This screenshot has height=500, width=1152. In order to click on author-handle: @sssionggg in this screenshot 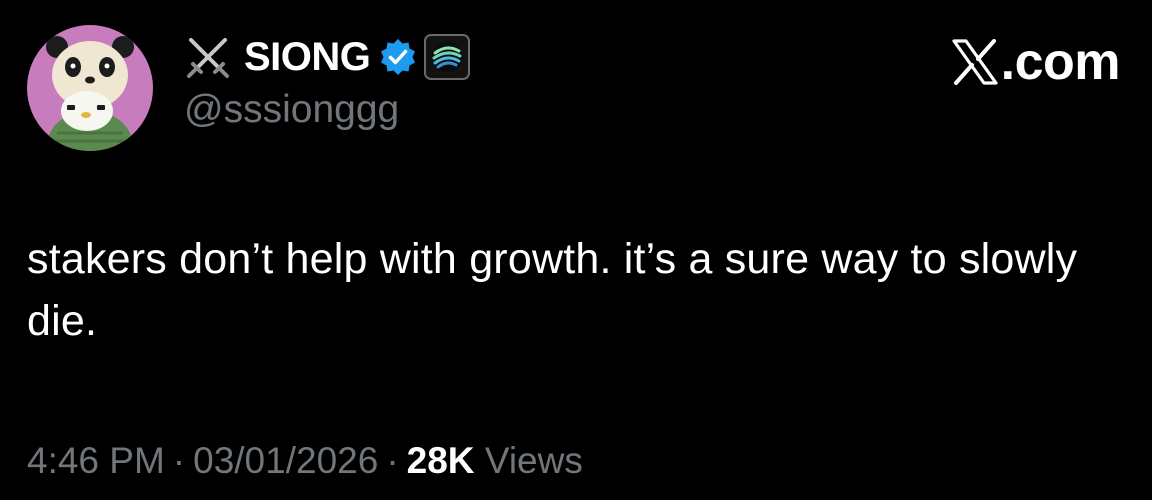, I will do `click(291, 110)`.